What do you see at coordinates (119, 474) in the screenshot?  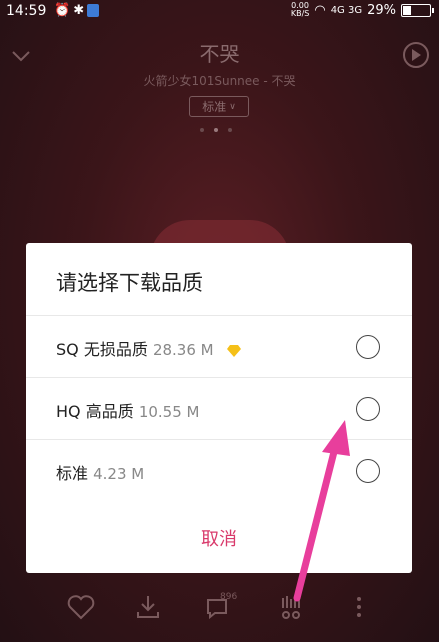 I see `option-size: 4.23 M` at bounding box center [119, 474].